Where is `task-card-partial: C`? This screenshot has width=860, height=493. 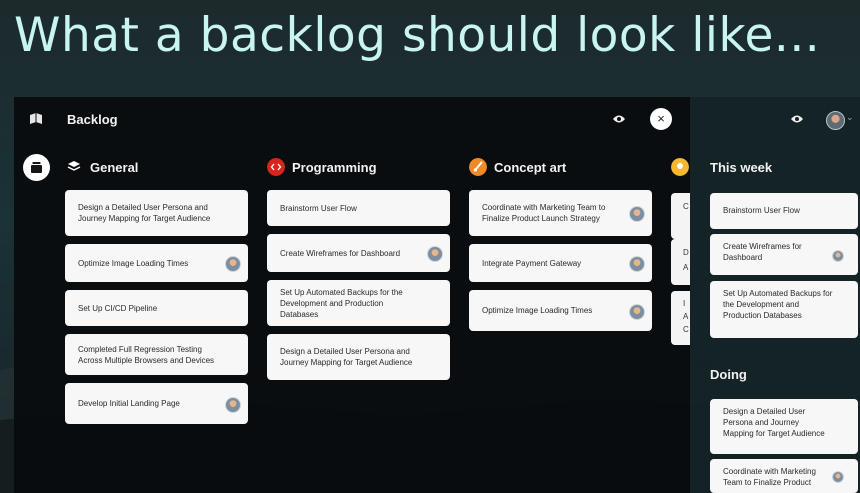 task-card-partial: C is located at coordinates (680, 216).